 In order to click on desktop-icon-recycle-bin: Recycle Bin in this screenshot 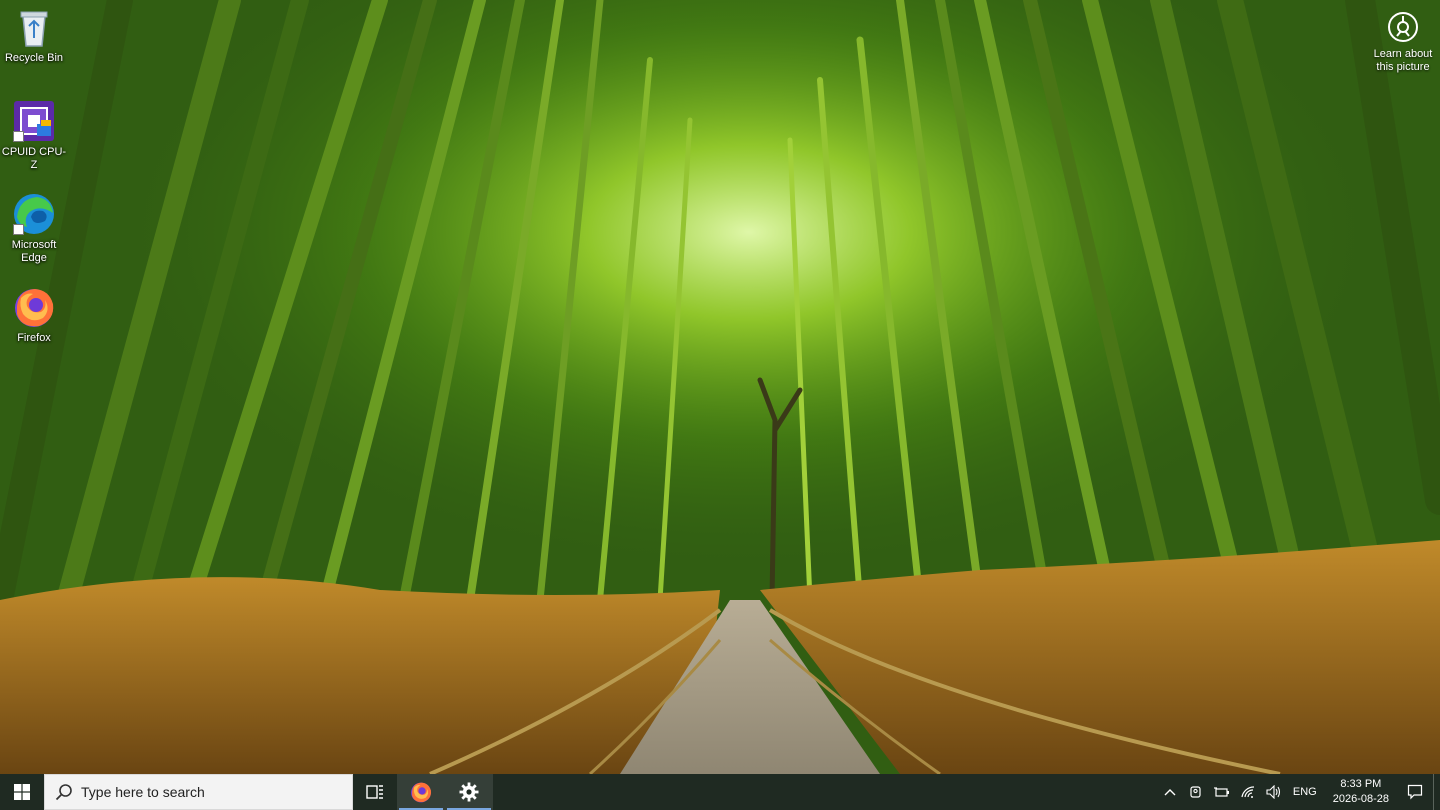, I will do `click(34, 34)`.